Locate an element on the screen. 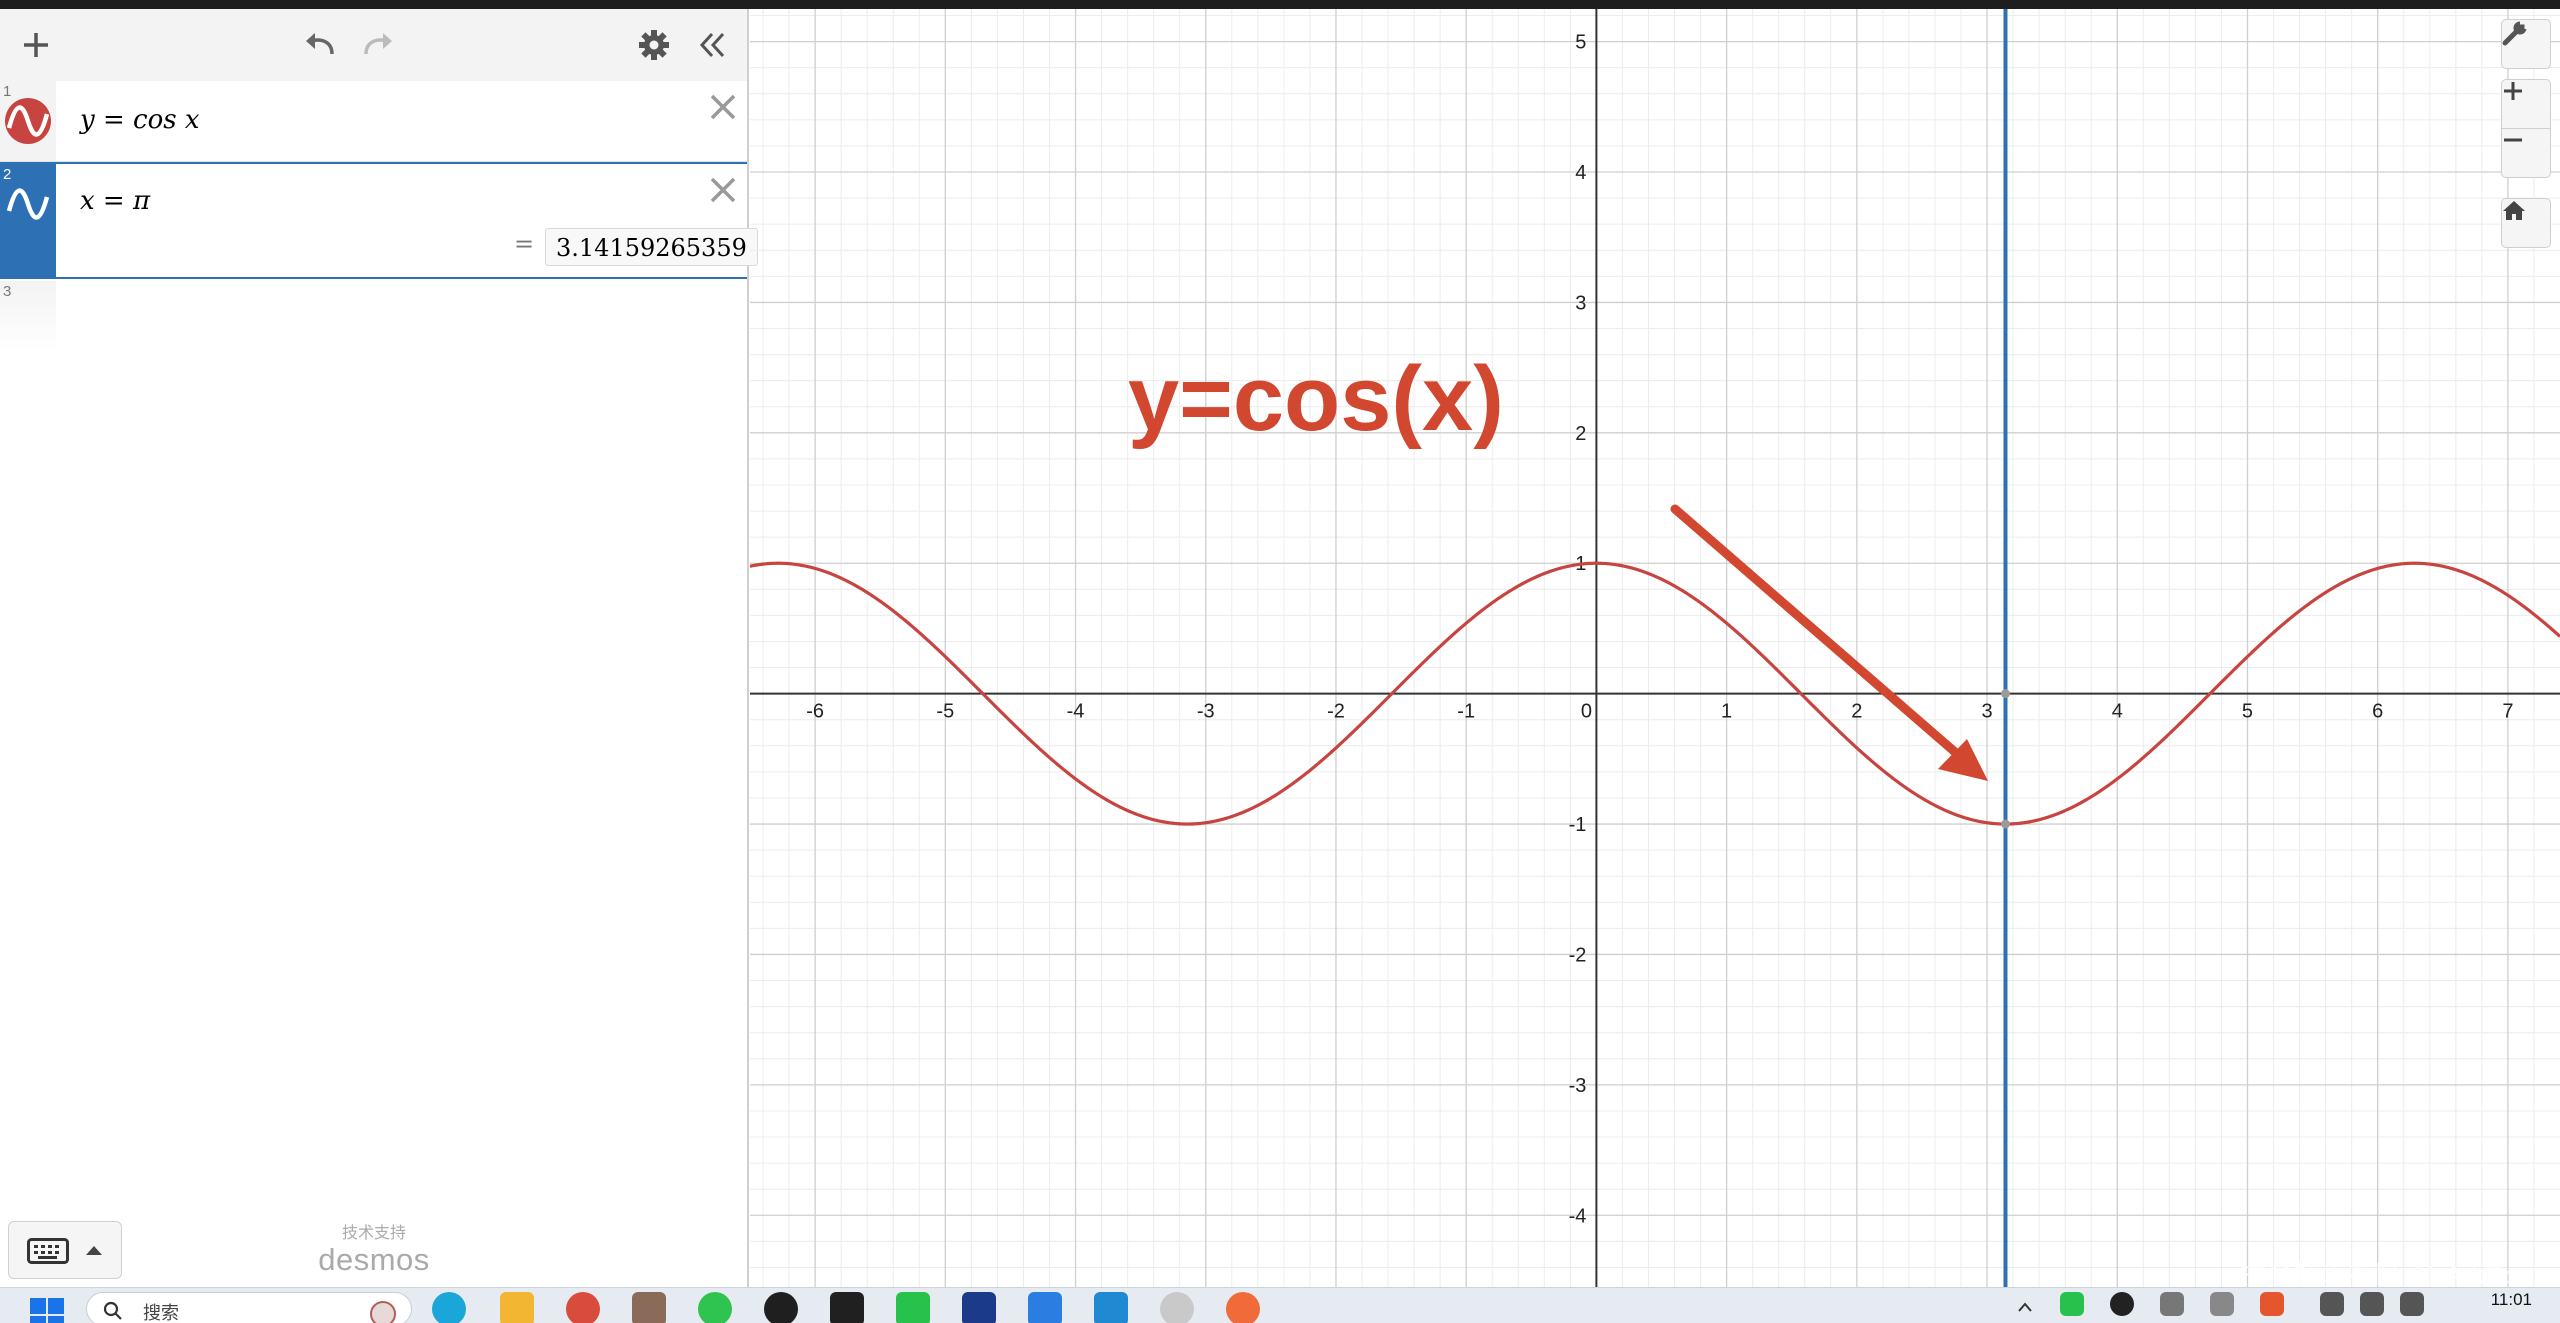 This screenshot has width=2560, height=1323. x-tick-label: 6 is located at coordinates (2377, 712).